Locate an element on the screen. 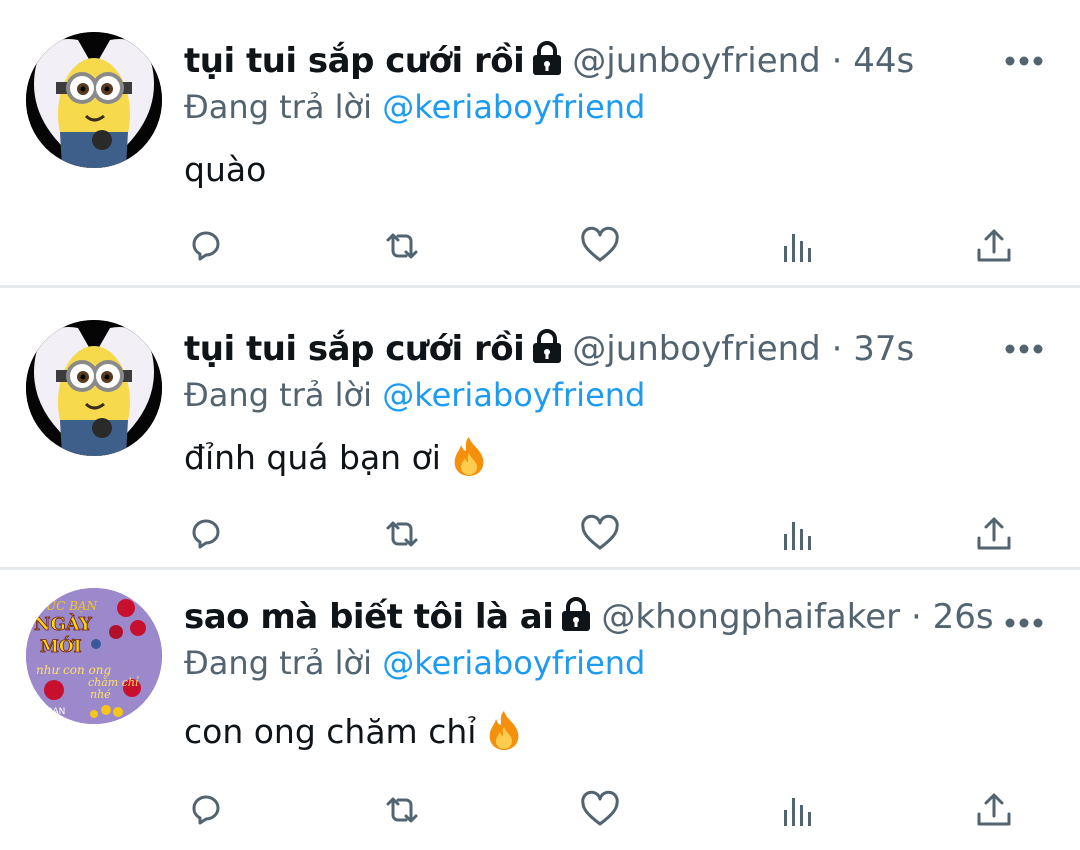  handle: @khongphaifaker is located at coordinates (750, 617).